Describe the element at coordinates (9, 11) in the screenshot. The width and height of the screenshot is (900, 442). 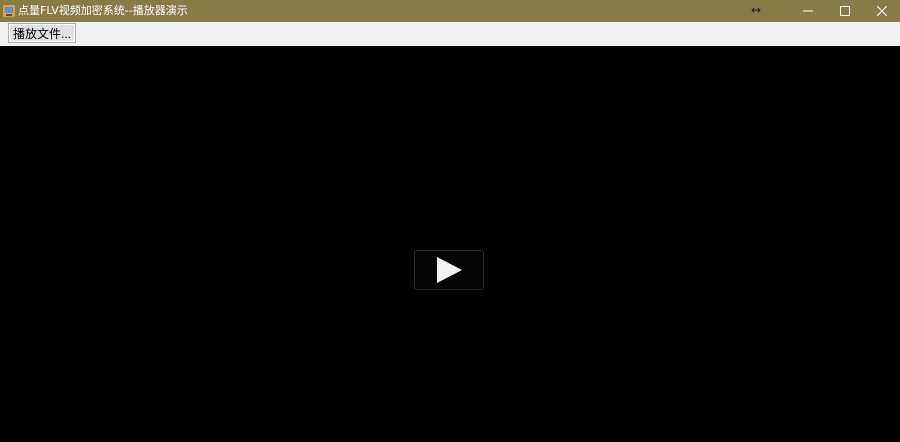
I see `app-icon` at that location.